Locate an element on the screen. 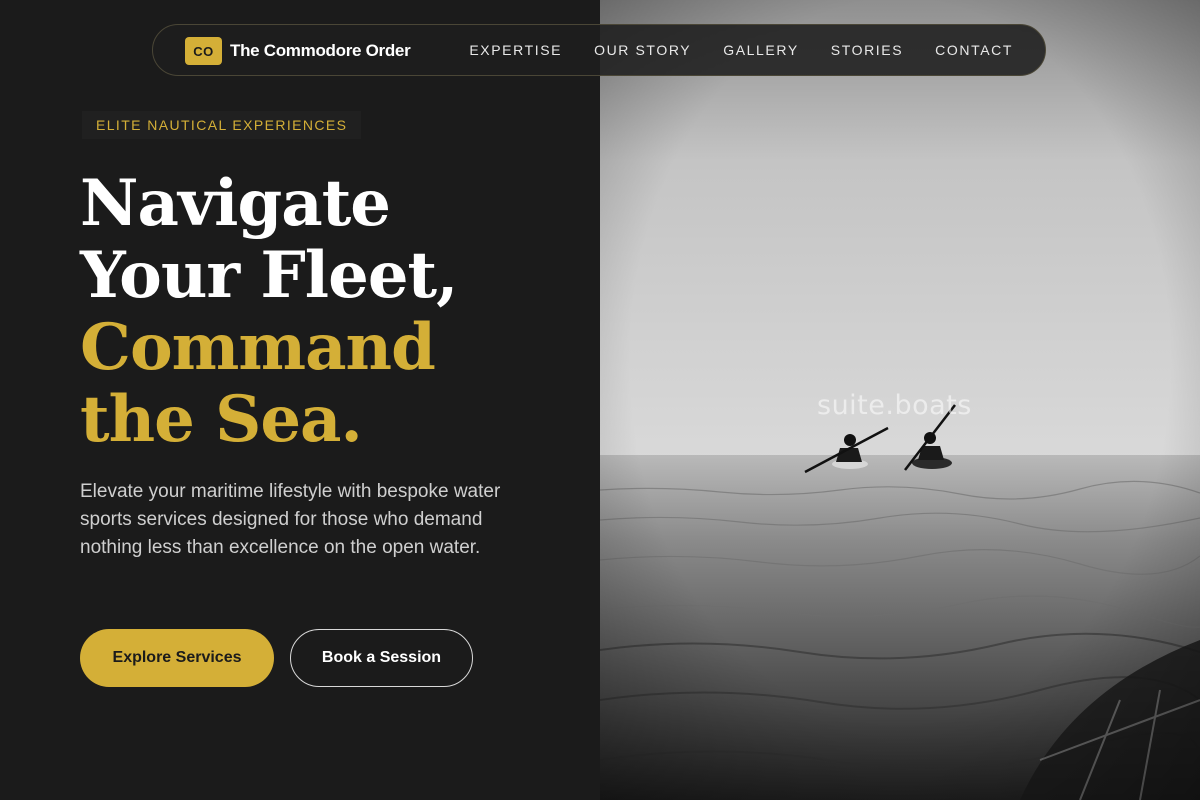 Image resolution: width=1200 pixels, height=800 pixels. nav-link-stories: STORIES is located at coordinates (867, 50).